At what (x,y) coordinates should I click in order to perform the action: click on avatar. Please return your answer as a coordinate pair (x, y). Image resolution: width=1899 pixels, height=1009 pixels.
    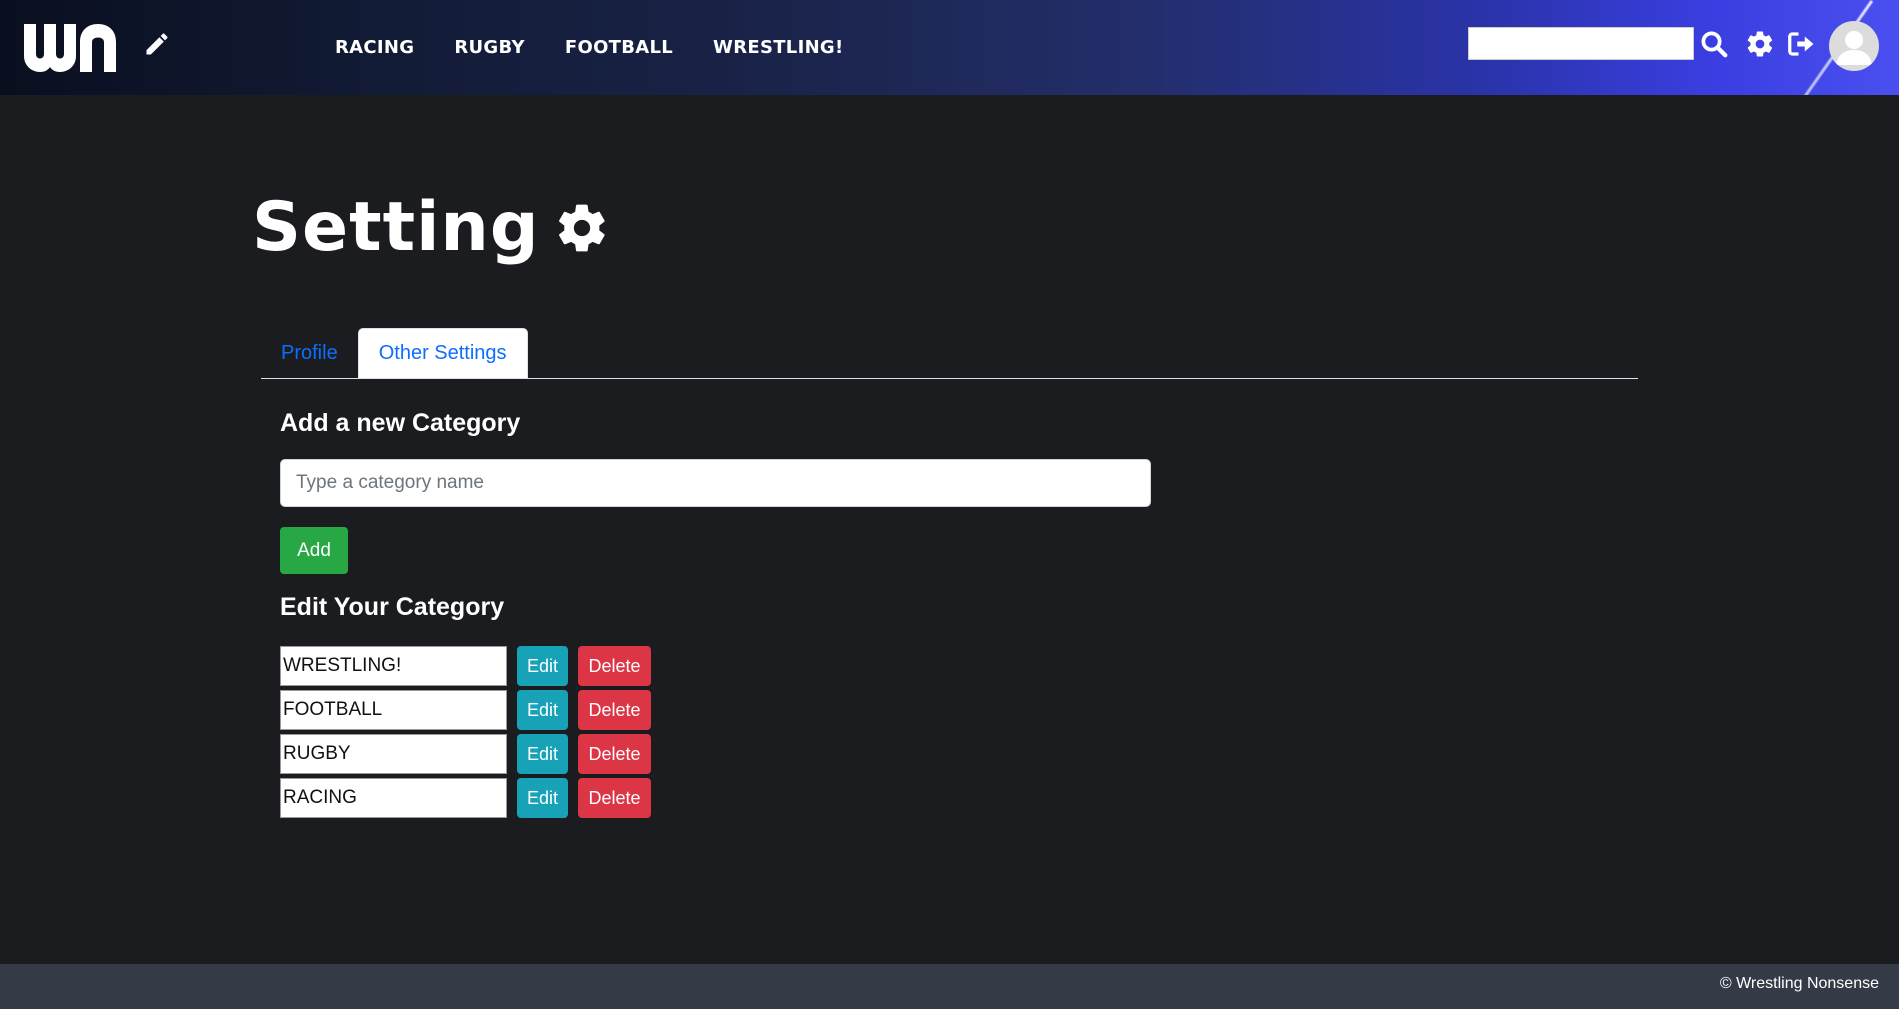
    Looking at the image, I should click on (1854, 46).